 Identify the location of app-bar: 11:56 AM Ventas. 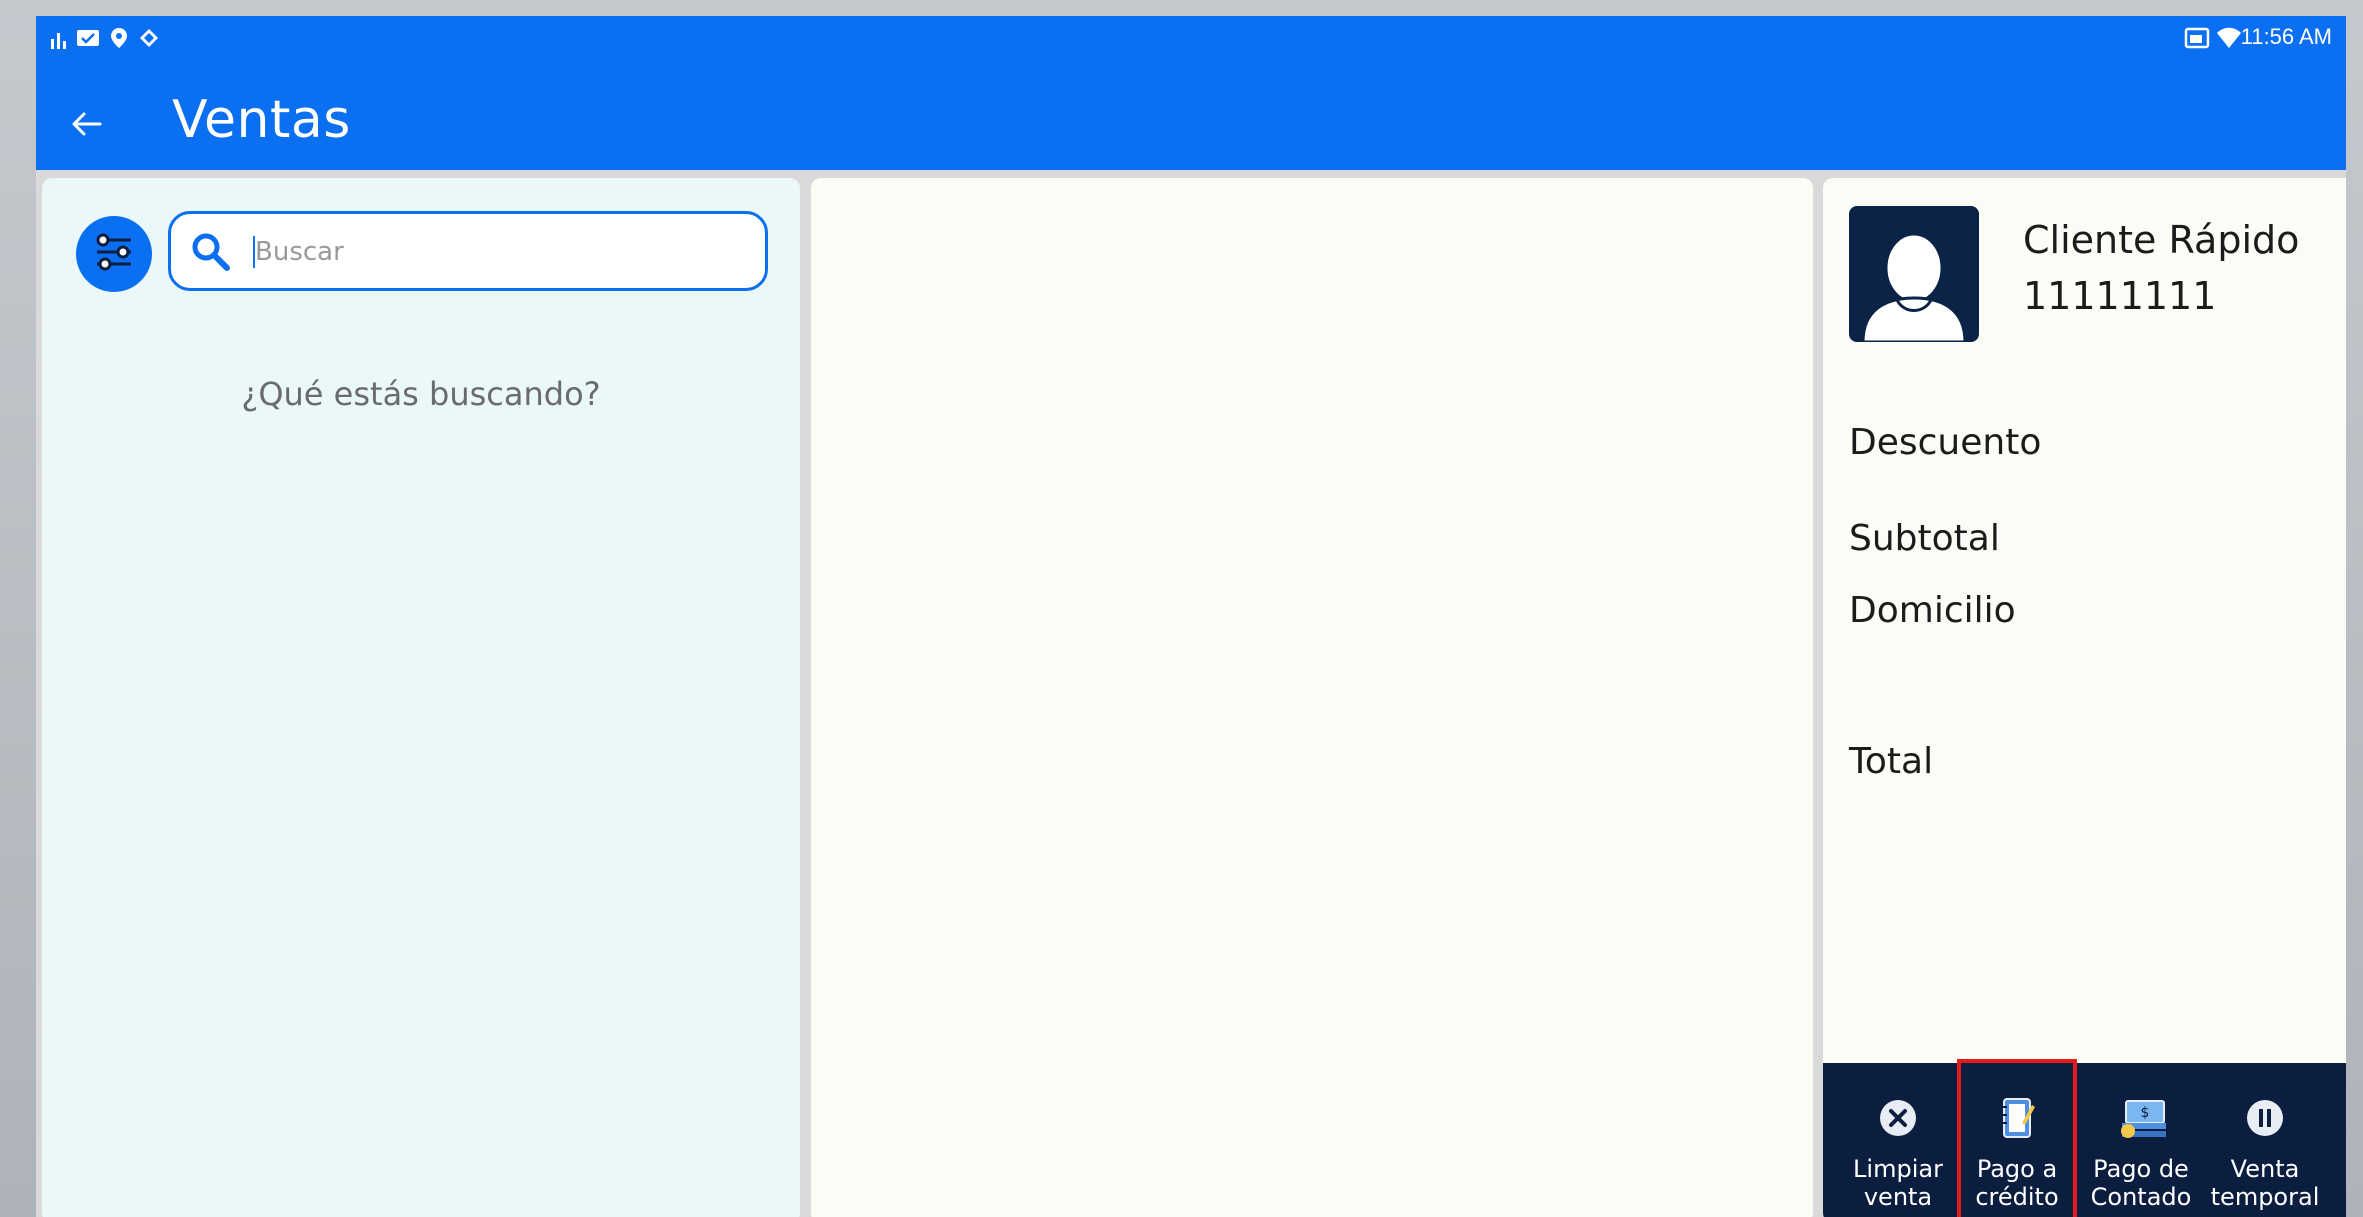
(1191, 93).